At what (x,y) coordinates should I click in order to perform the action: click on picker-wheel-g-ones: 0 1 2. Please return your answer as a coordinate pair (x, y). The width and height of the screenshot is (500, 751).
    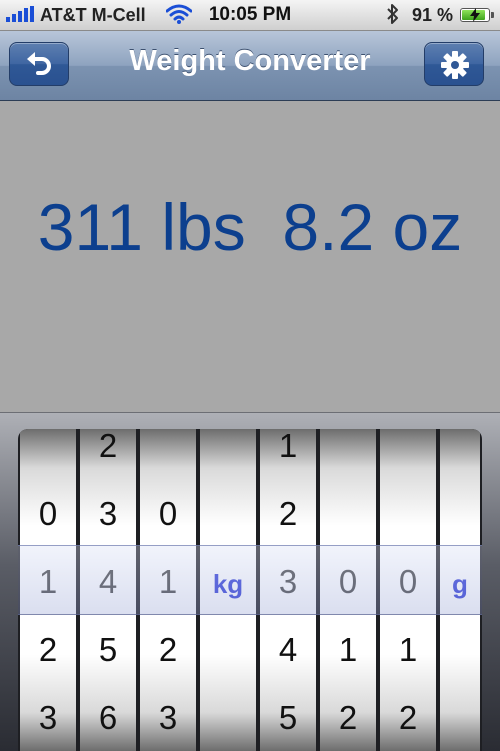
    Looking at the image, I should click on (408, 590).